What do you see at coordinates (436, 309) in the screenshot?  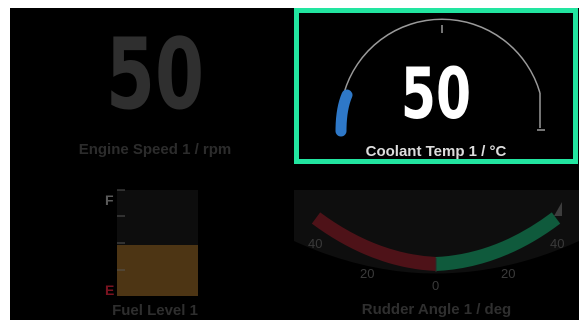 I see `rudder-angle-label: Rudder Angle 1 / deg` at bounding box center [436, 309].